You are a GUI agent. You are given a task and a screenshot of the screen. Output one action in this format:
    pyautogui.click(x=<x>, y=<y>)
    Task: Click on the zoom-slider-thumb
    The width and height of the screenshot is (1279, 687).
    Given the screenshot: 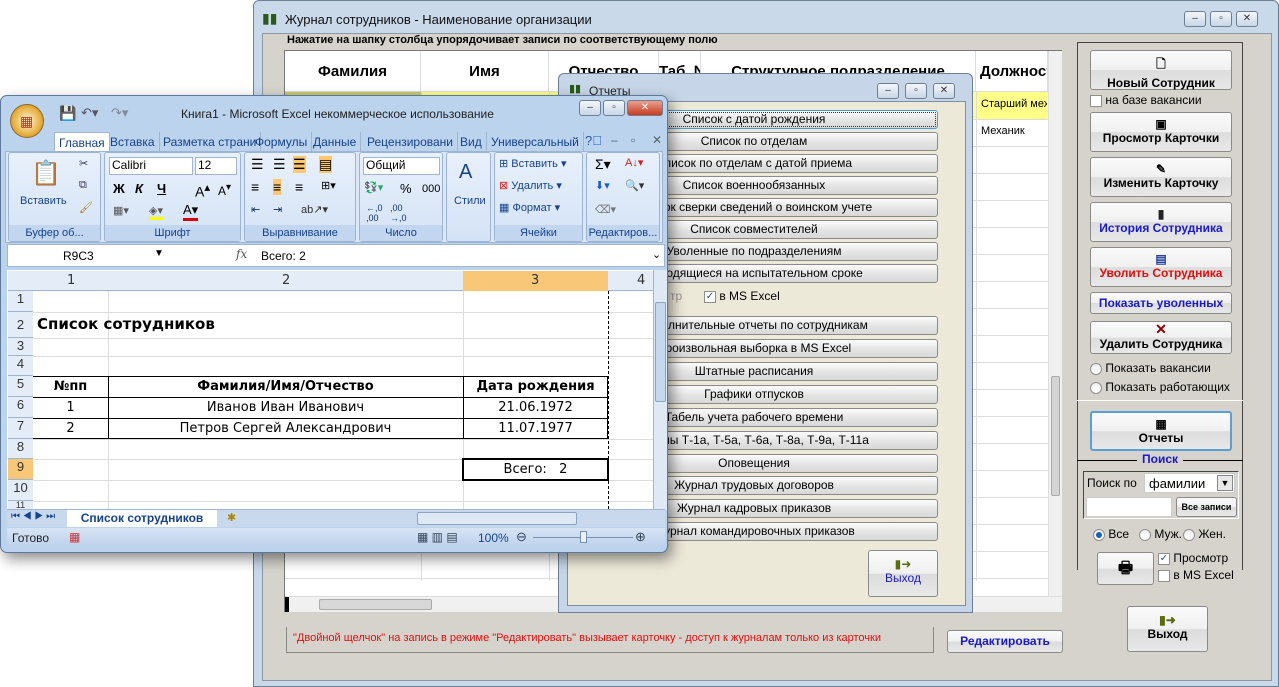 What is the action you would take?
    pyautogui.click(x=583, y=537)
    